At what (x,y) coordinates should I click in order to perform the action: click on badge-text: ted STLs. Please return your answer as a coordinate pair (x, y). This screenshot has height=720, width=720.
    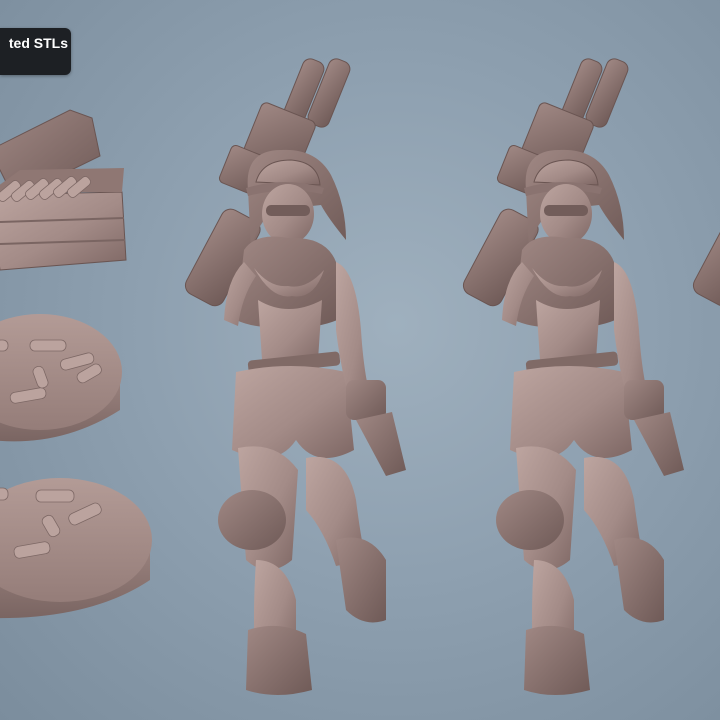
    Looking at the image, I should click on (38, 43).